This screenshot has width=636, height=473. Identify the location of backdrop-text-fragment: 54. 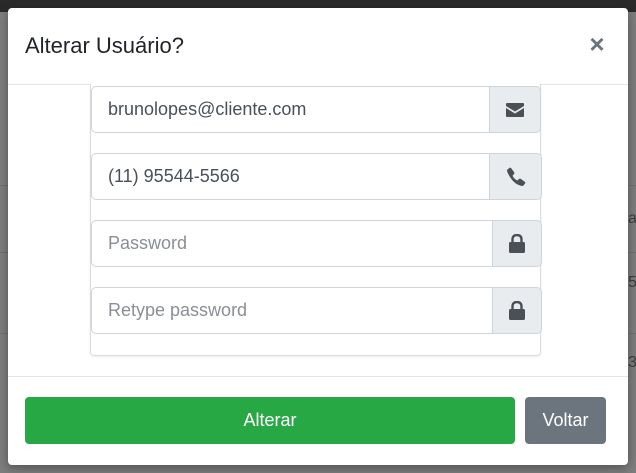
(632, 282).